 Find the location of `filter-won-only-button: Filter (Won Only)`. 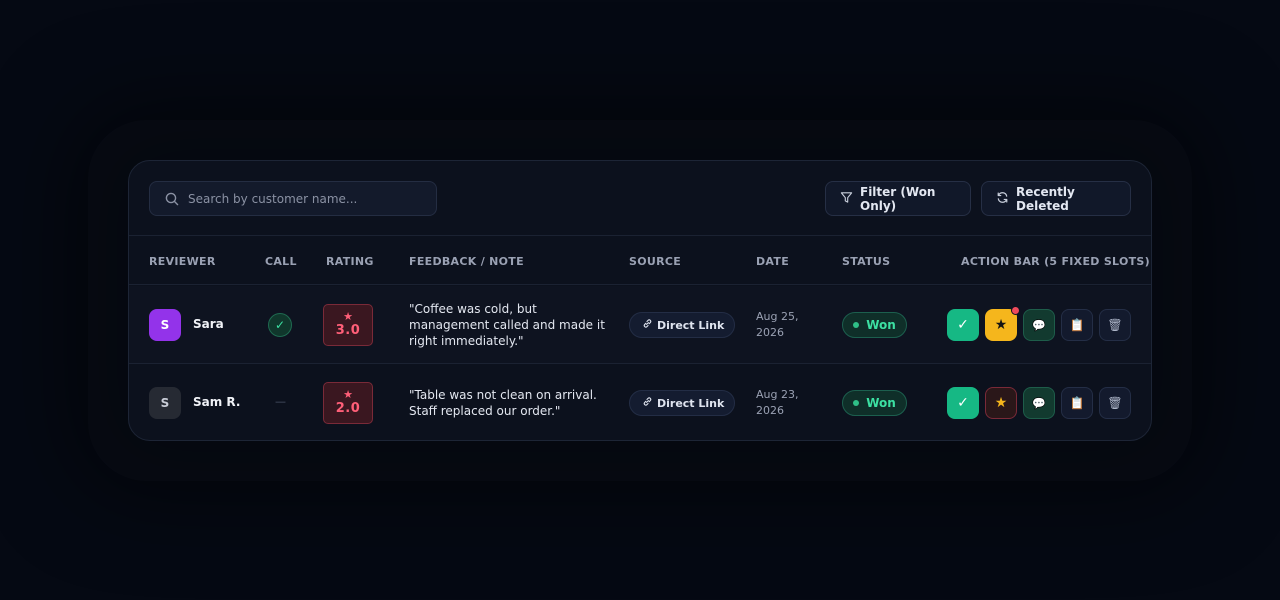

filter-won-only-button: Filter (Won Only) is located at coordinates (898, 198).